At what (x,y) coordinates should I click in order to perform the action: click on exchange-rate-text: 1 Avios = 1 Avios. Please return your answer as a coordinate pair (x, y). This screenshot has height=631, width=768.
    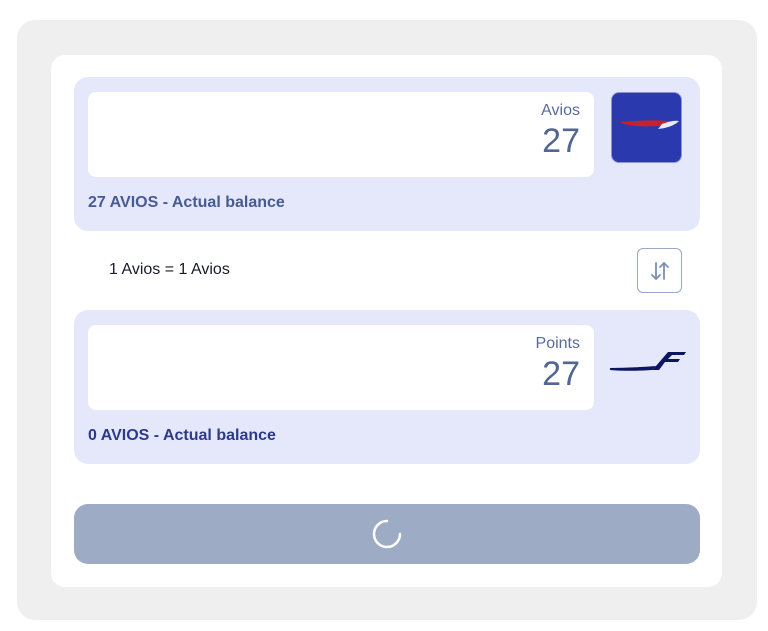
    Looking at the image, I should click on (169, 269).